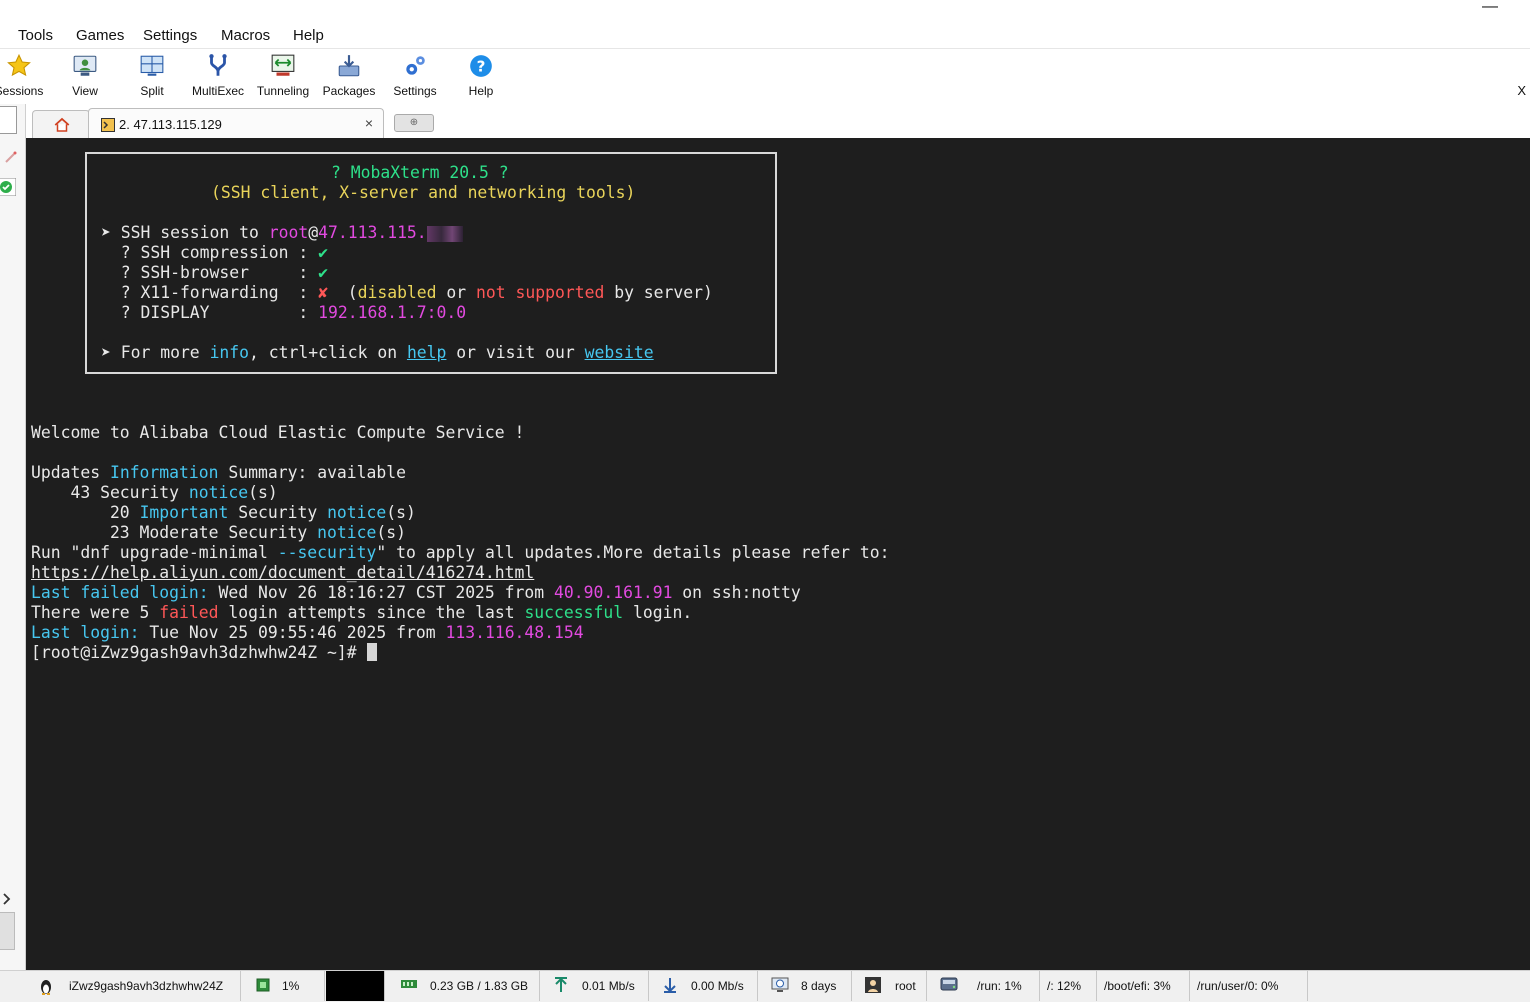 The width and height of the screenshot is (1530, 1002). Describe the element at coordinates (236, 123) in the screenshot. I see `tab-ssh-session: 2. 47.113.115.129 ×` at that location.